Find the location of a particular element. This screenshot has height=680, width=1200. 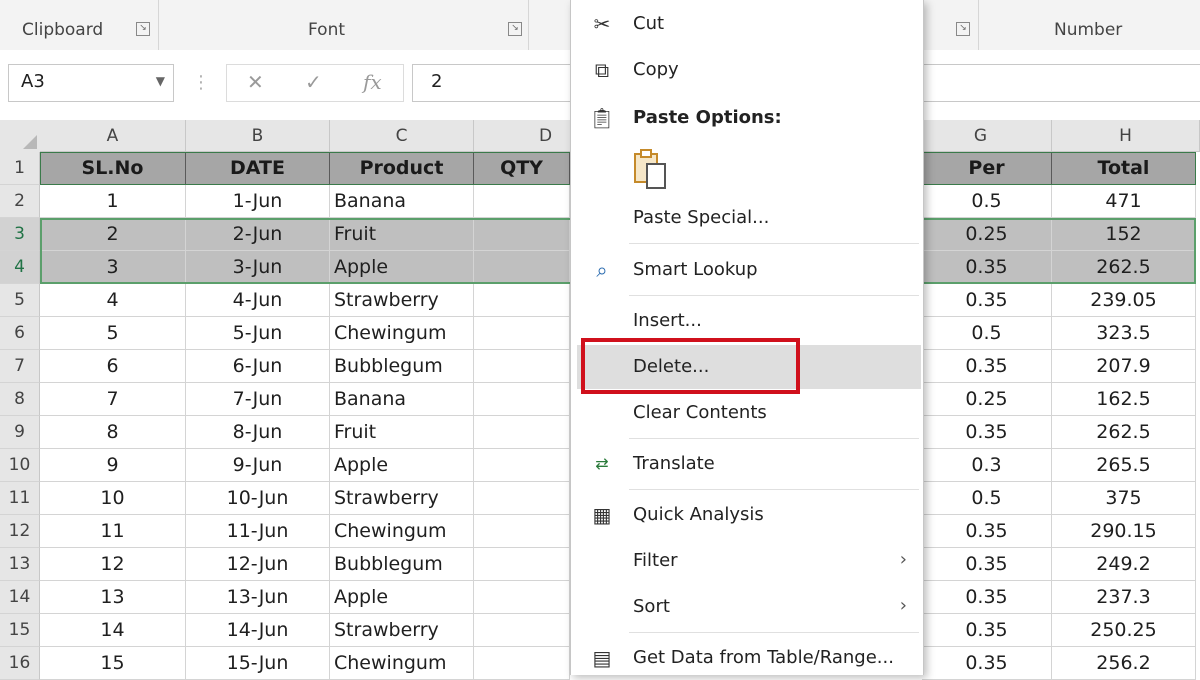

cell-total: 239.05 is located at coordinates (1124, 300).